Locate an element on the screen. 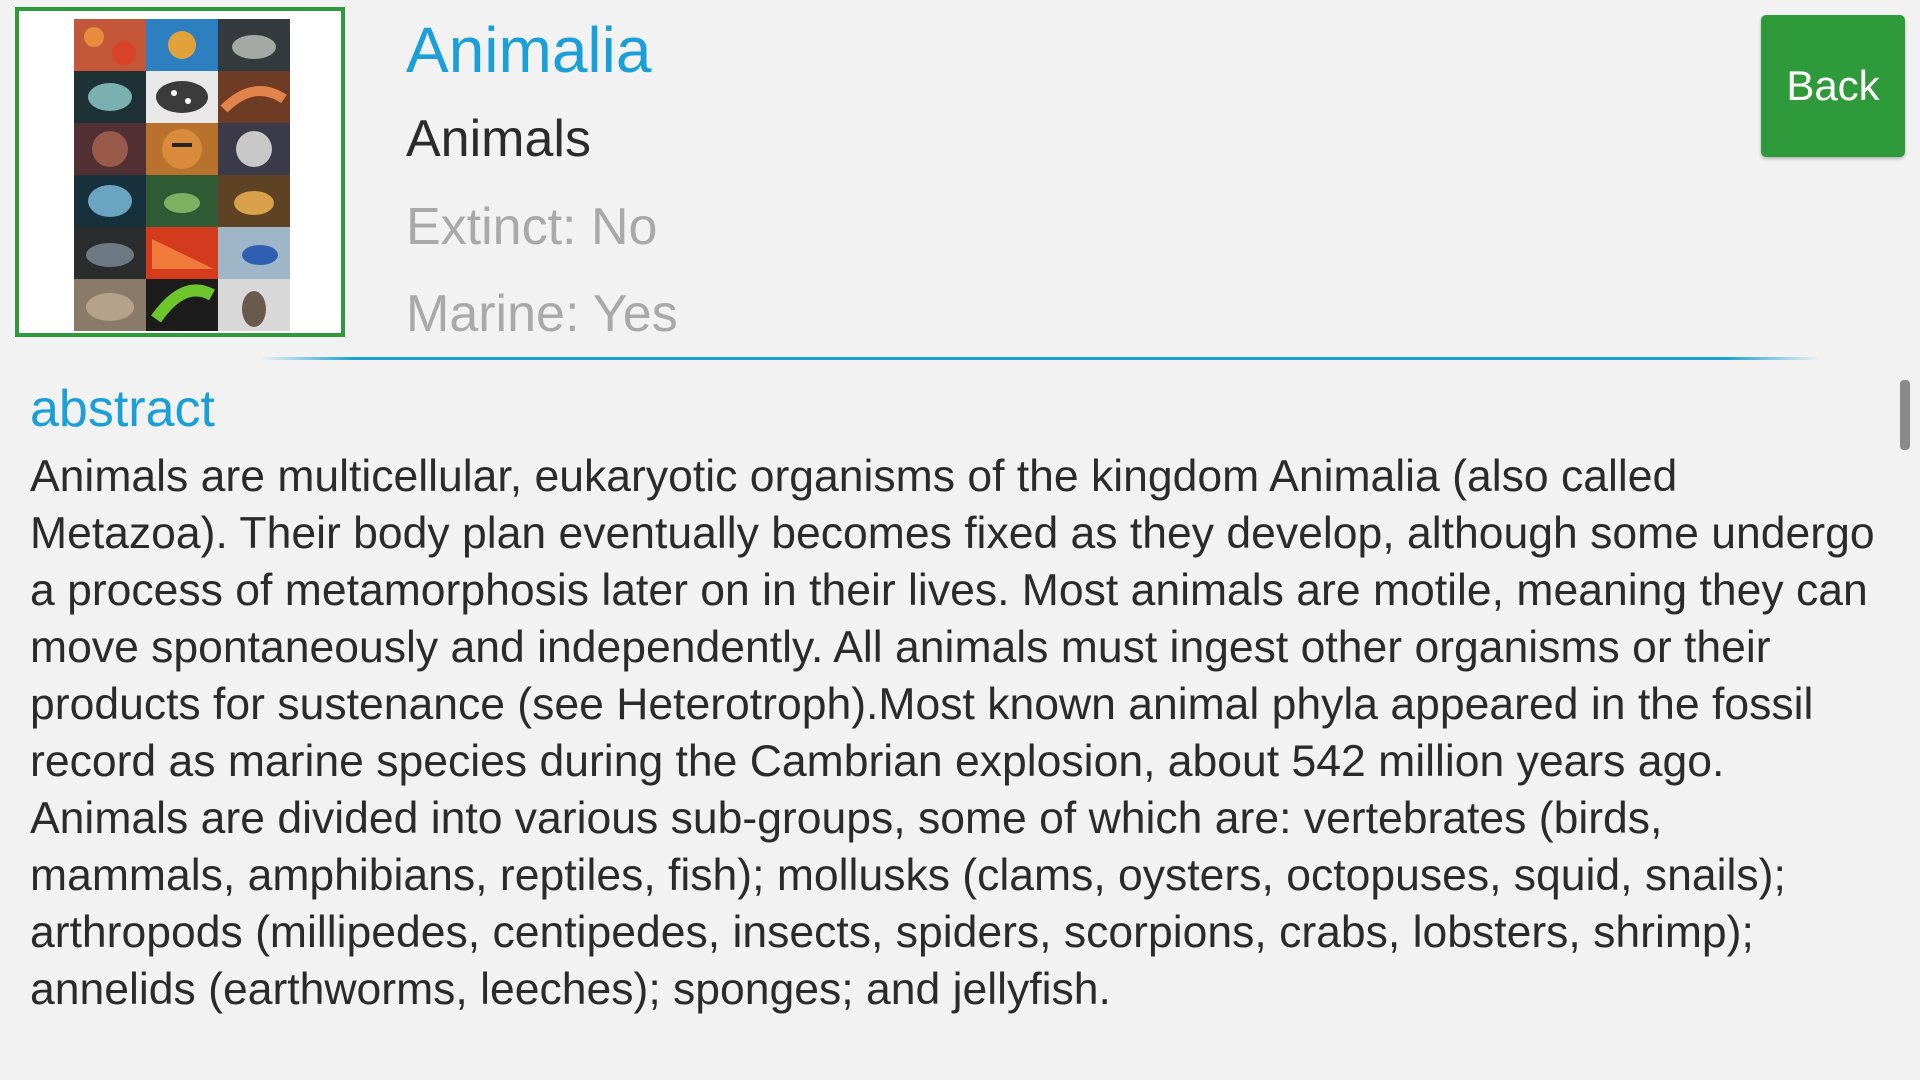 The width and height of the screenshot is (1920, 1080). animal-collage-thumbnail is located at coordinates (180, 172).